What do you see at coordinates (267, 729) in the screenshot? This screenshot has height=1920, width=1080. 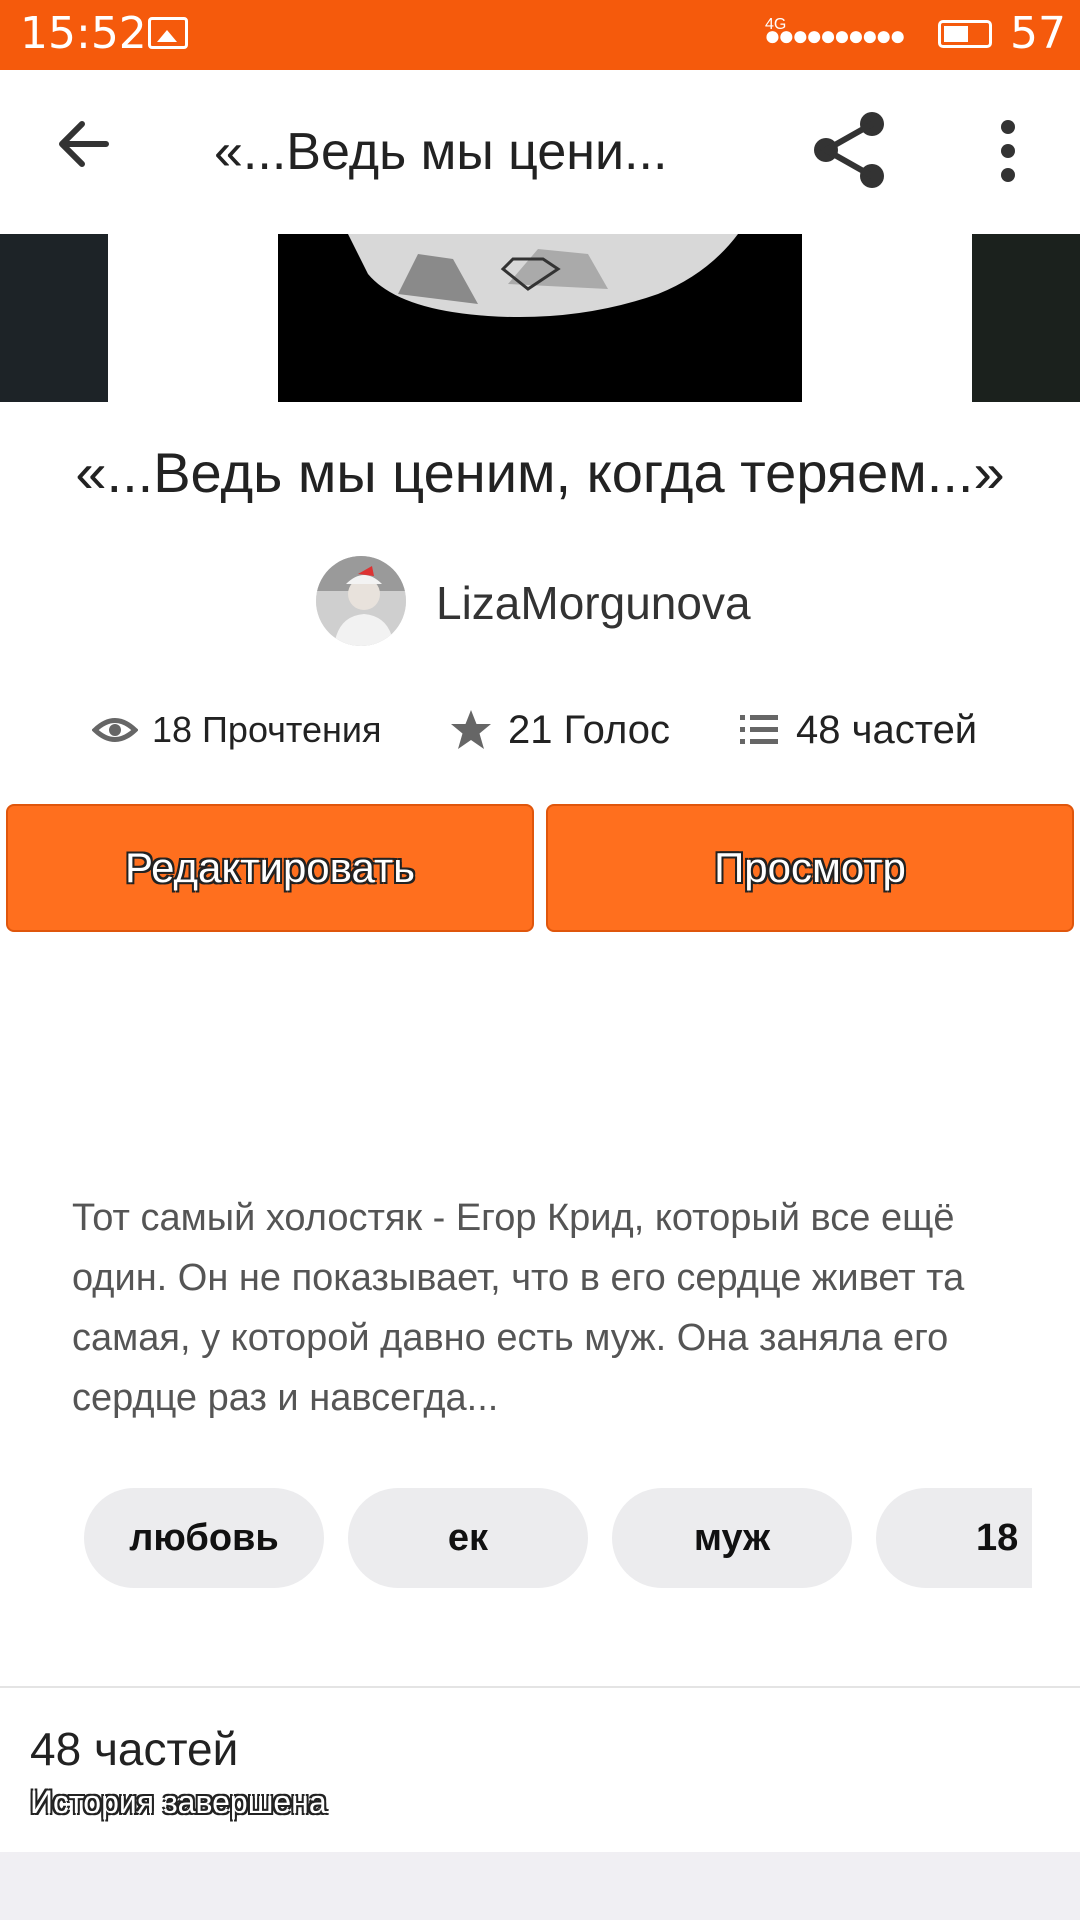 I see `reads-count: 18 Прочтения` at bounding box center [267, 729].